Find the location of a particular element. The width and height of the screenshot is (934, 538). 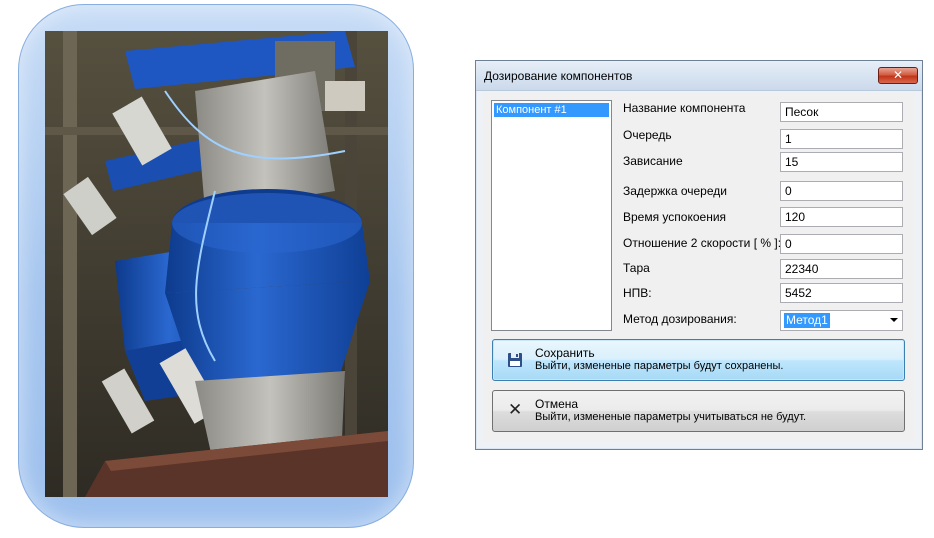

hang-field: 15 is located at coordinates (841, 162).